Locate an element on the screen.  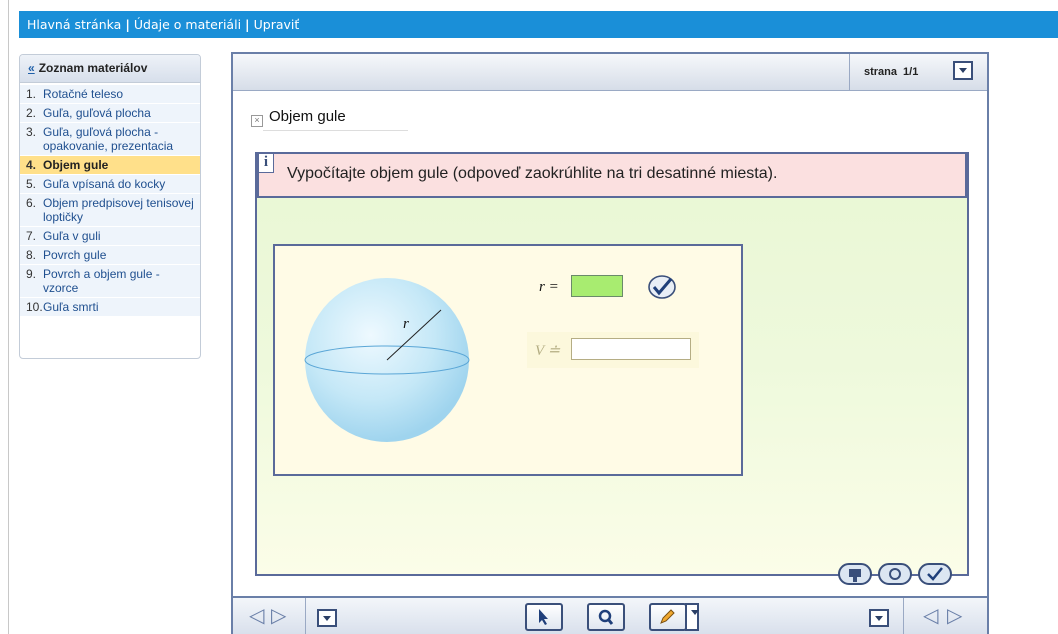
sphere-radius-label: r is located at coordinates (406, 324).